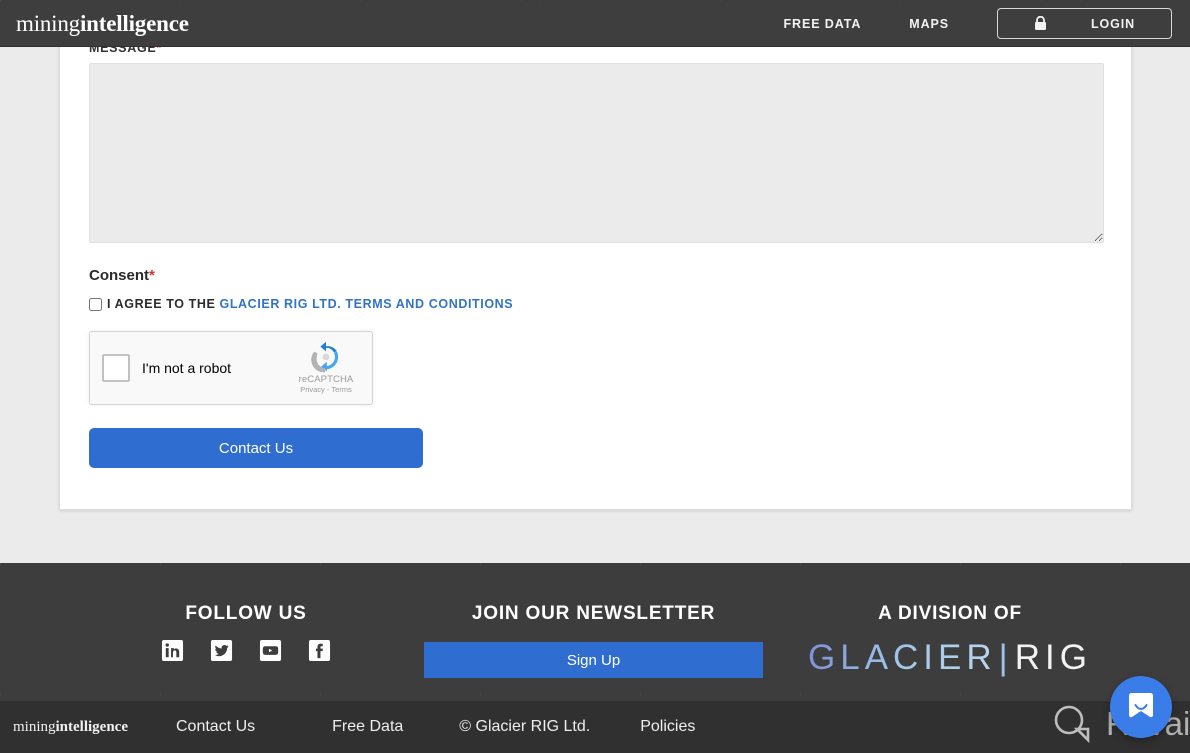  I want to click on contact-us-submit-button: Contact Us, so click(256, 448).